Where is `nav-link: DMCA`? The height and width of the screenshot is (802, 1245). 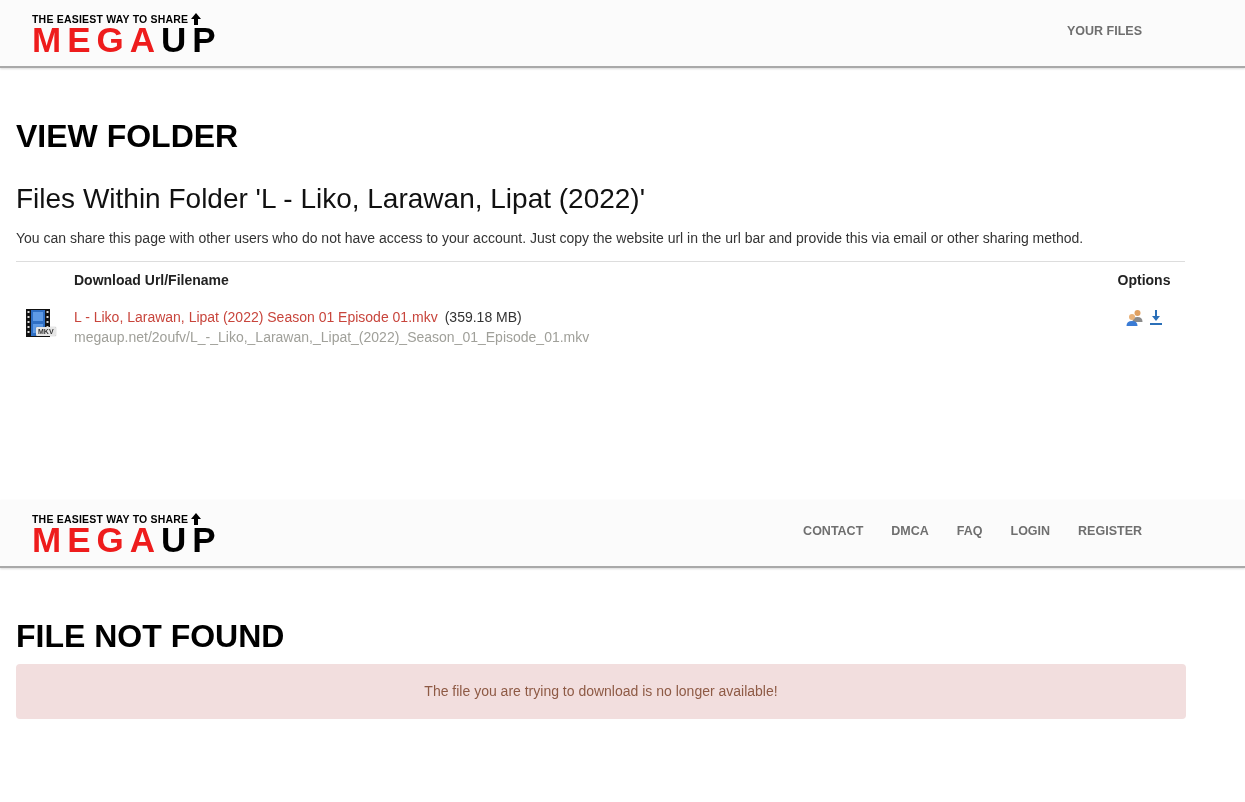
nav-link: DMCA is located at coordinates (910, 531).